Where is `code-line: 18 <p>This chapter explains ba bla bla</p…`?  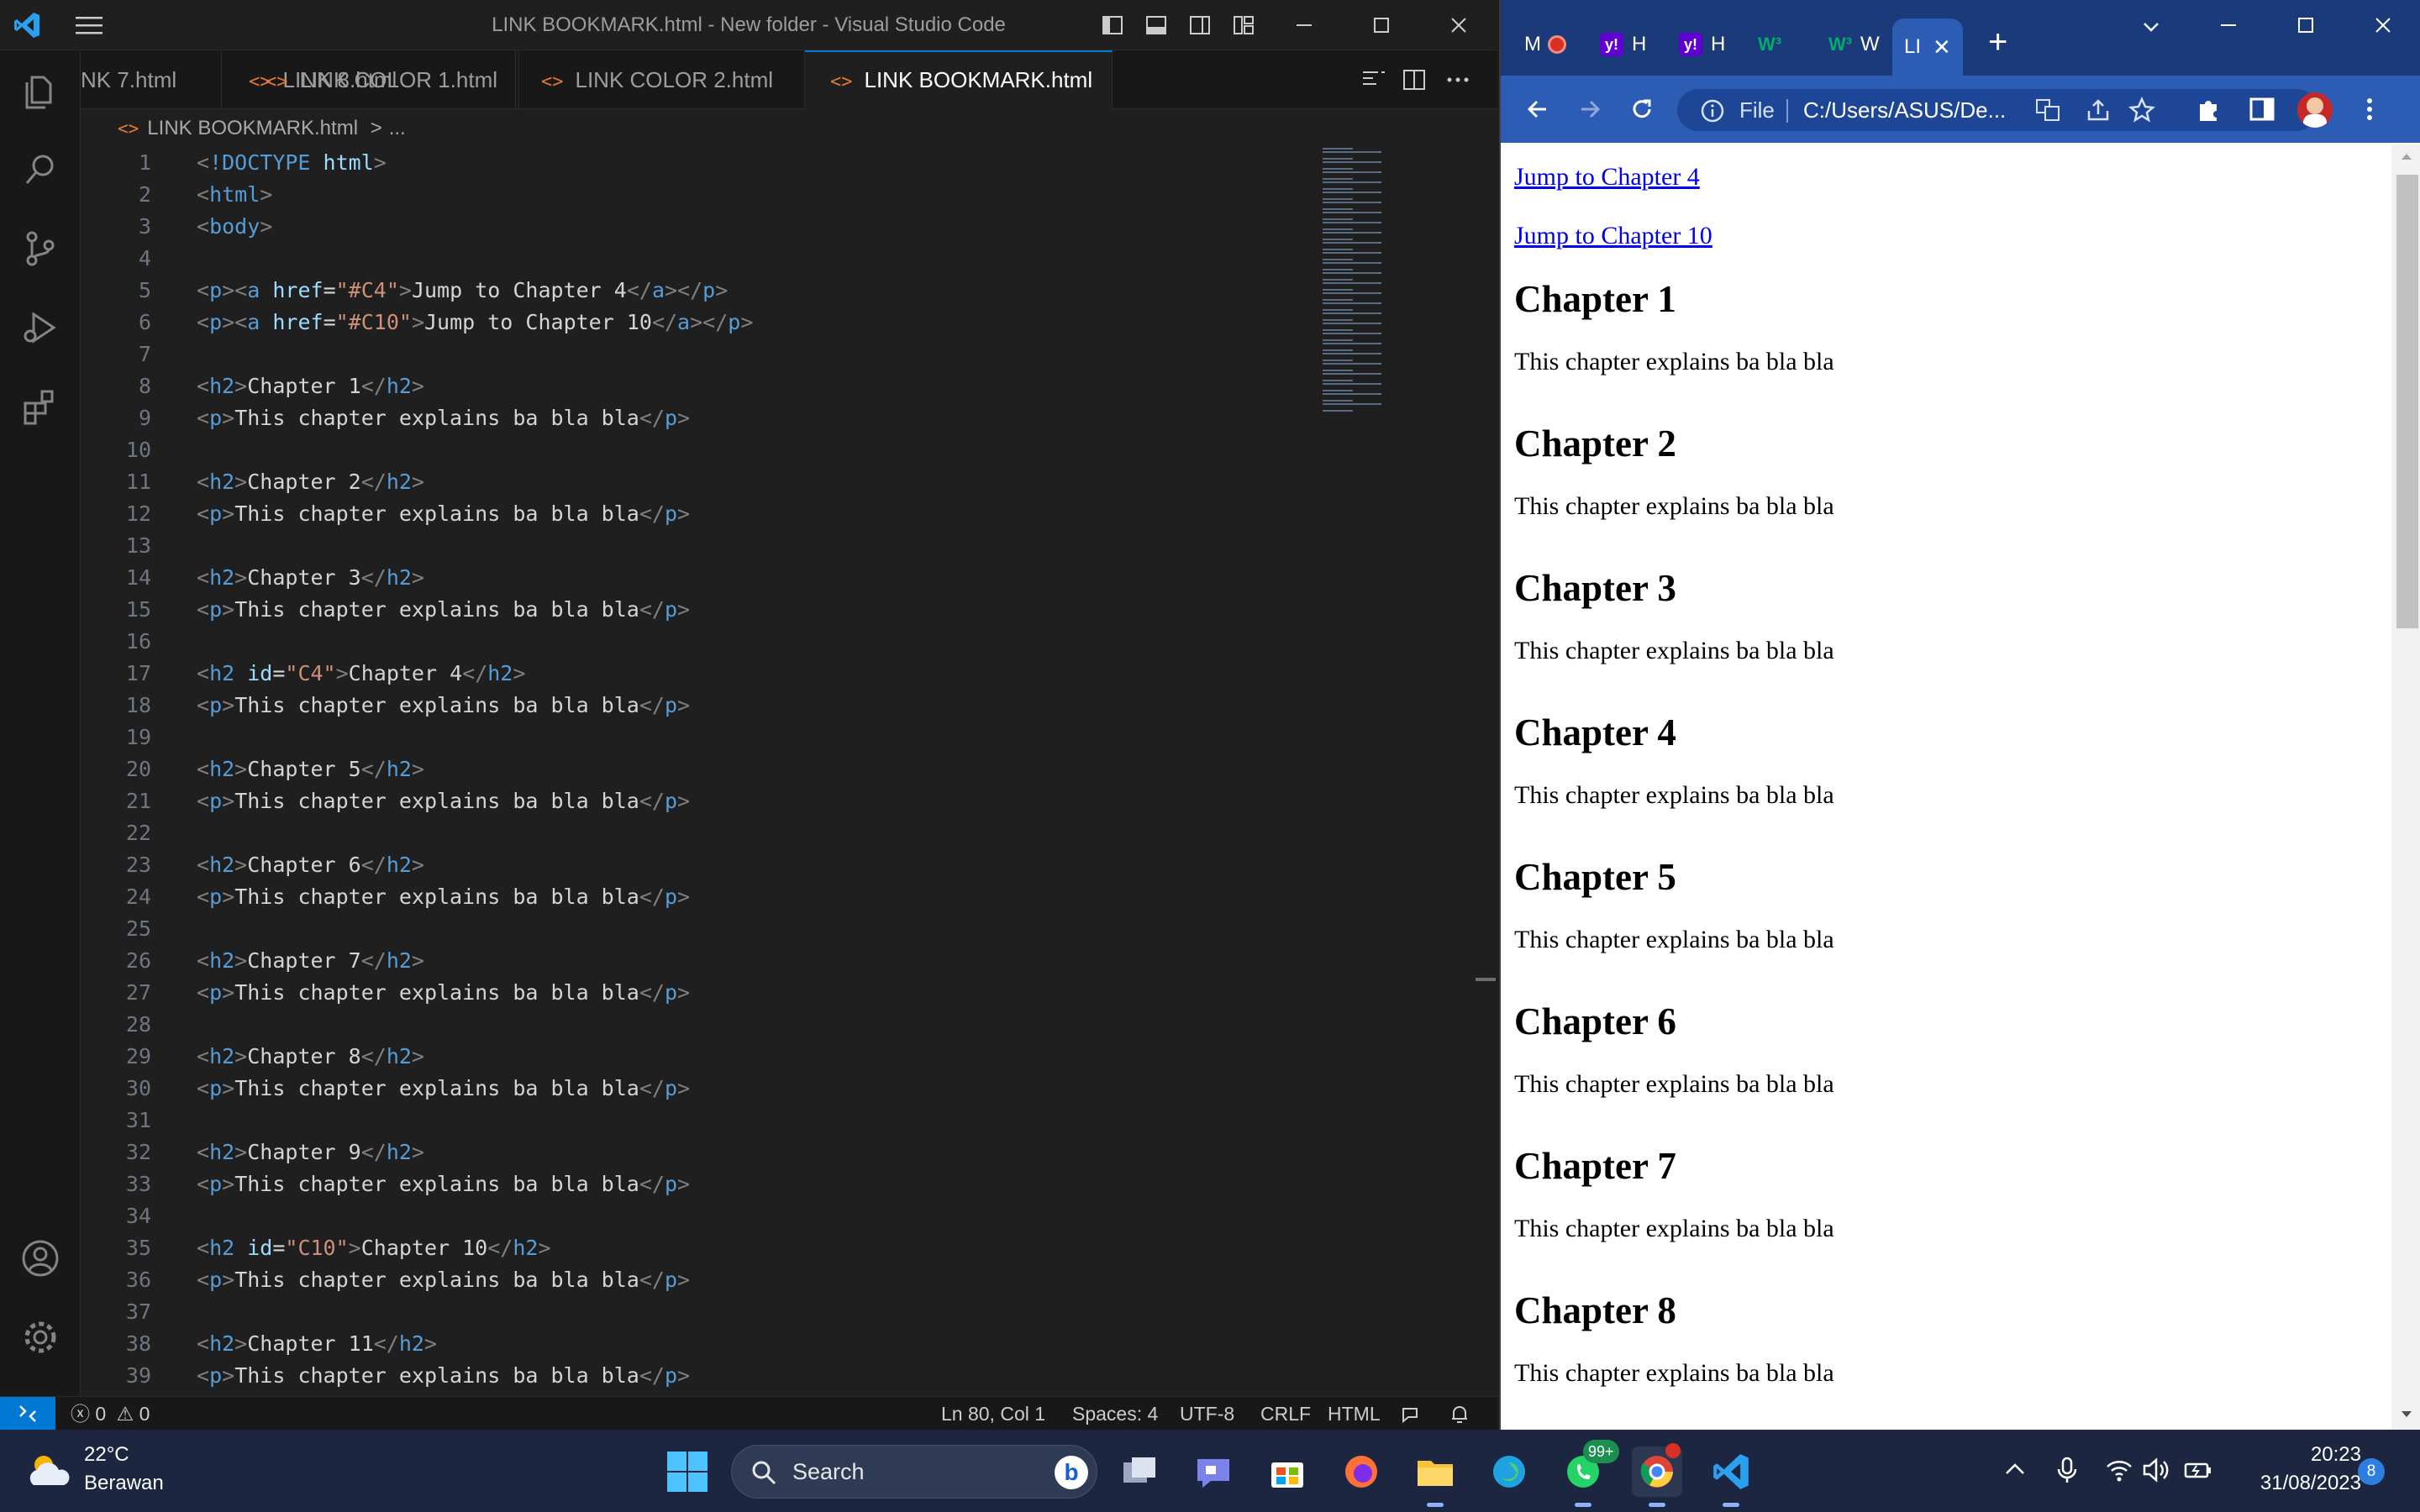 code-line: 18 <p>This chapter explains ba bla bla</p… is located at coordinates (694, 706).